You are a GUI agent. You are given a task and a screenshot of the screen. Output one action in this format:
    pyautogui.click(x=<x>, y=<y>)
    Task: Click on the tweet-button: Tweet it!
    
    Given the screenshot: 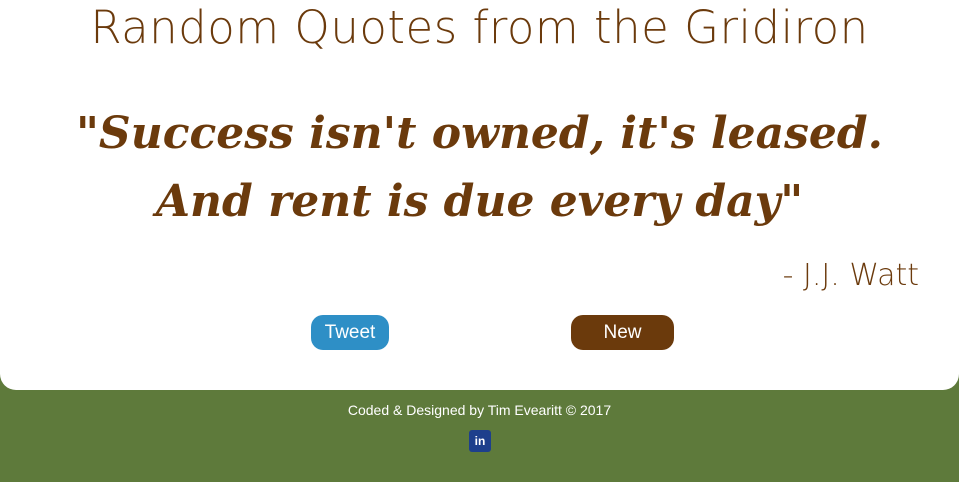 What is the action you would take?
    pyautogui.click(x=350, y=346)
    